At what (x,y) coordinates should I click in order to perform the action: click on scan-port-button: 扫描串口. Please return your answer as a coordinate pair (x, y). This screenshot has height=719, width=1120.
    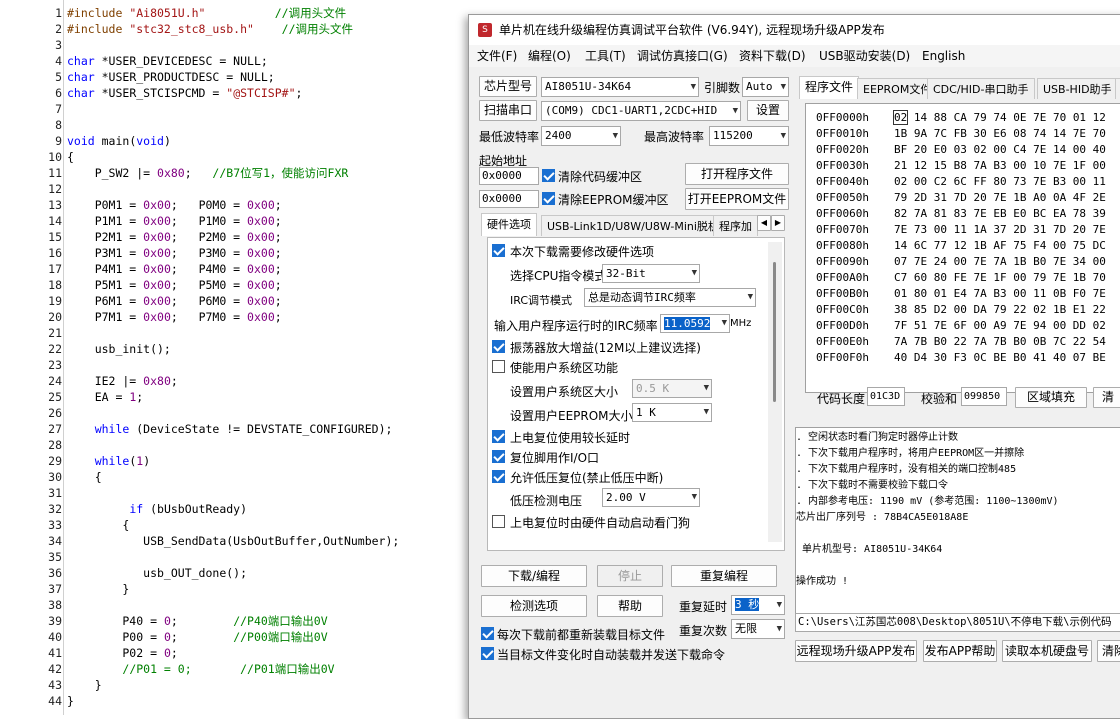
    Looking at the image, I should click on (508, 110).